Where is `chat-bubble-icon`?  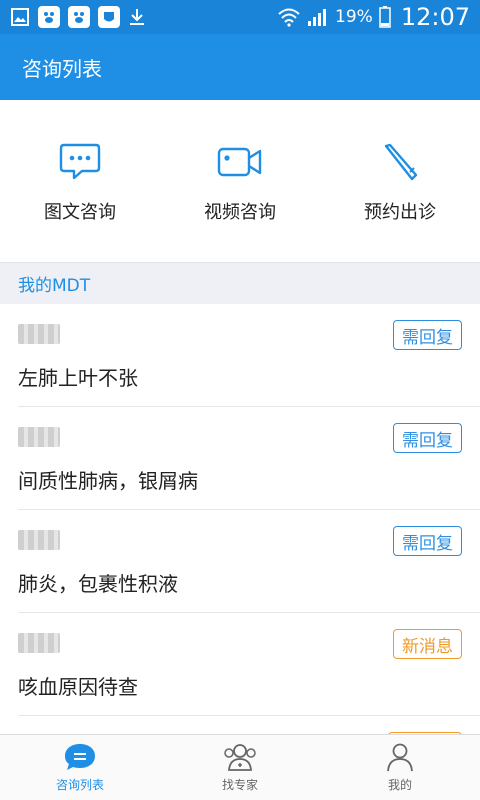
chat-bubble-icon is located at coordinates (80, 162).